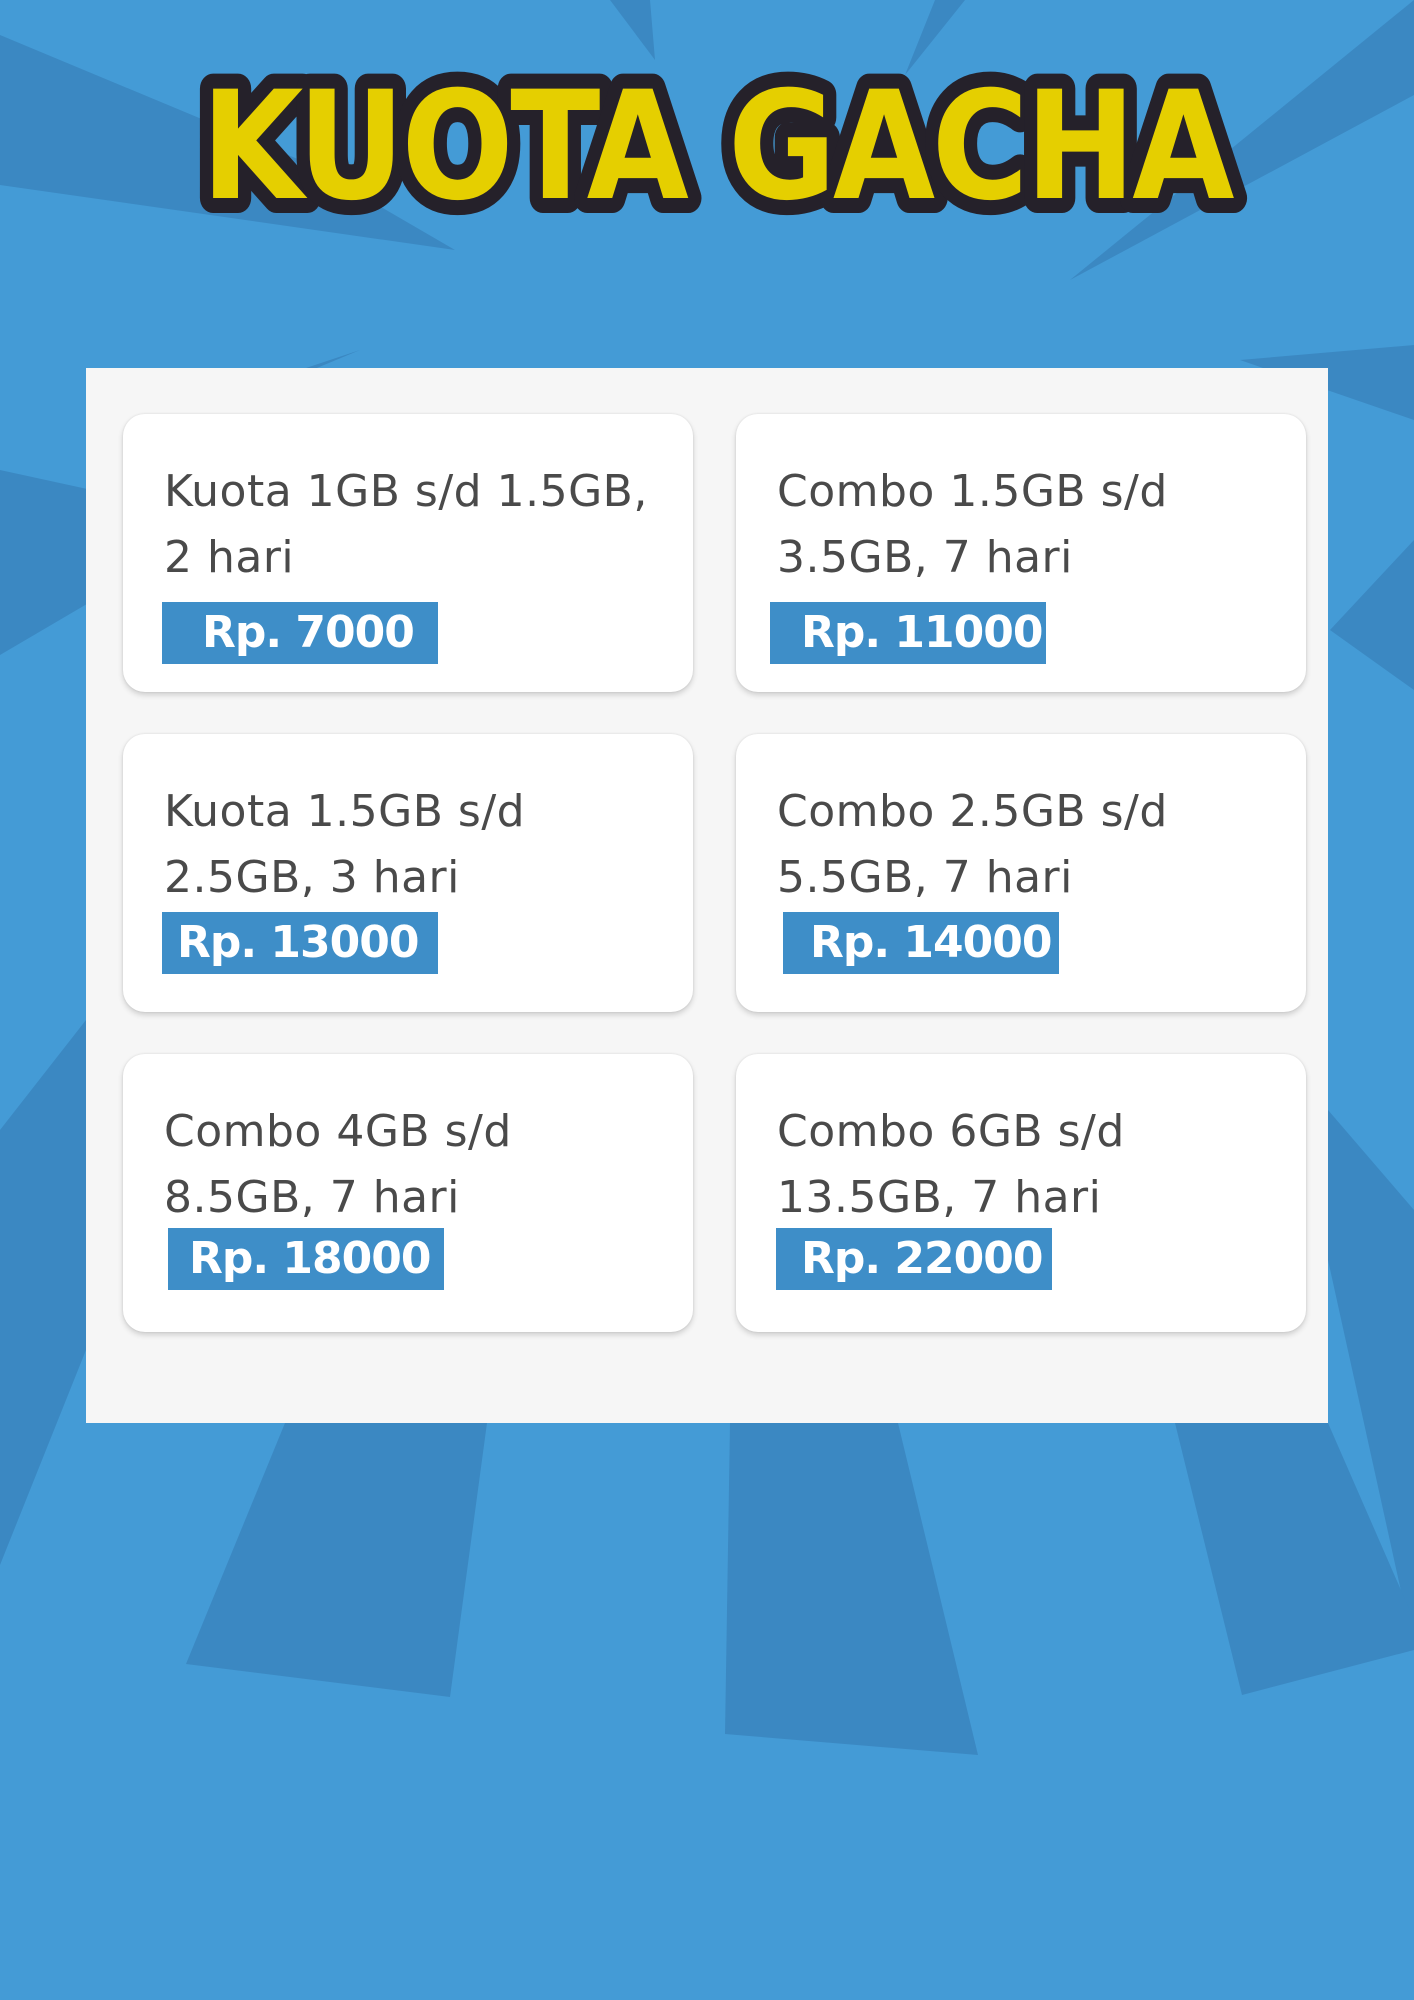 This screenshot has width=1414, height=2000. Describe the element at coordinates (306, 1259) in the screenshot. I see `price-tag: Rp. 18000` at that location.